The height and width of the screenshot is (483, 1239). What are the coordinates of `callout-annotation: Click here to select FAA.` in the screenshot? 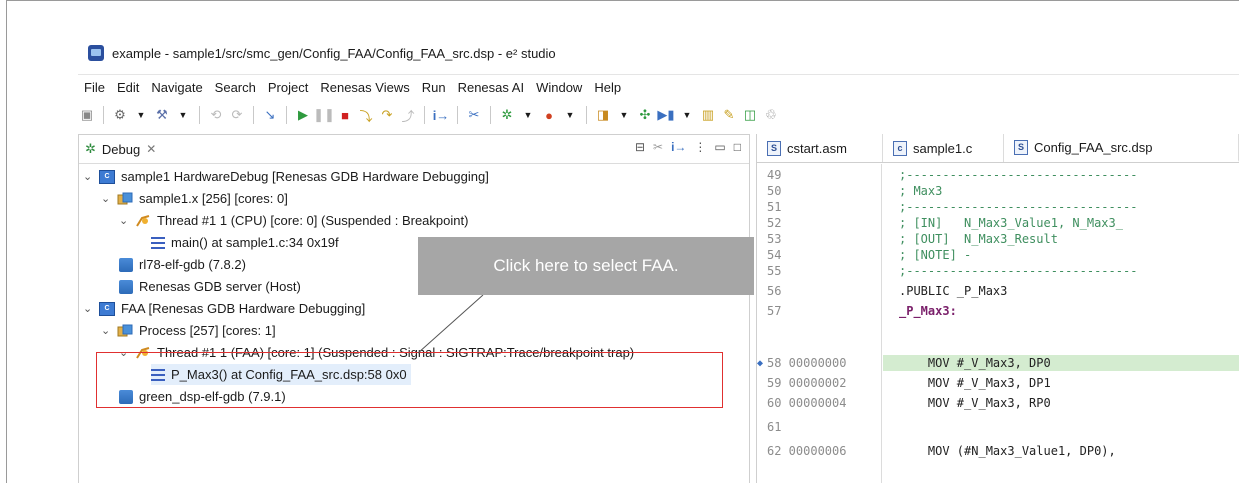 It's located at (586, 266).